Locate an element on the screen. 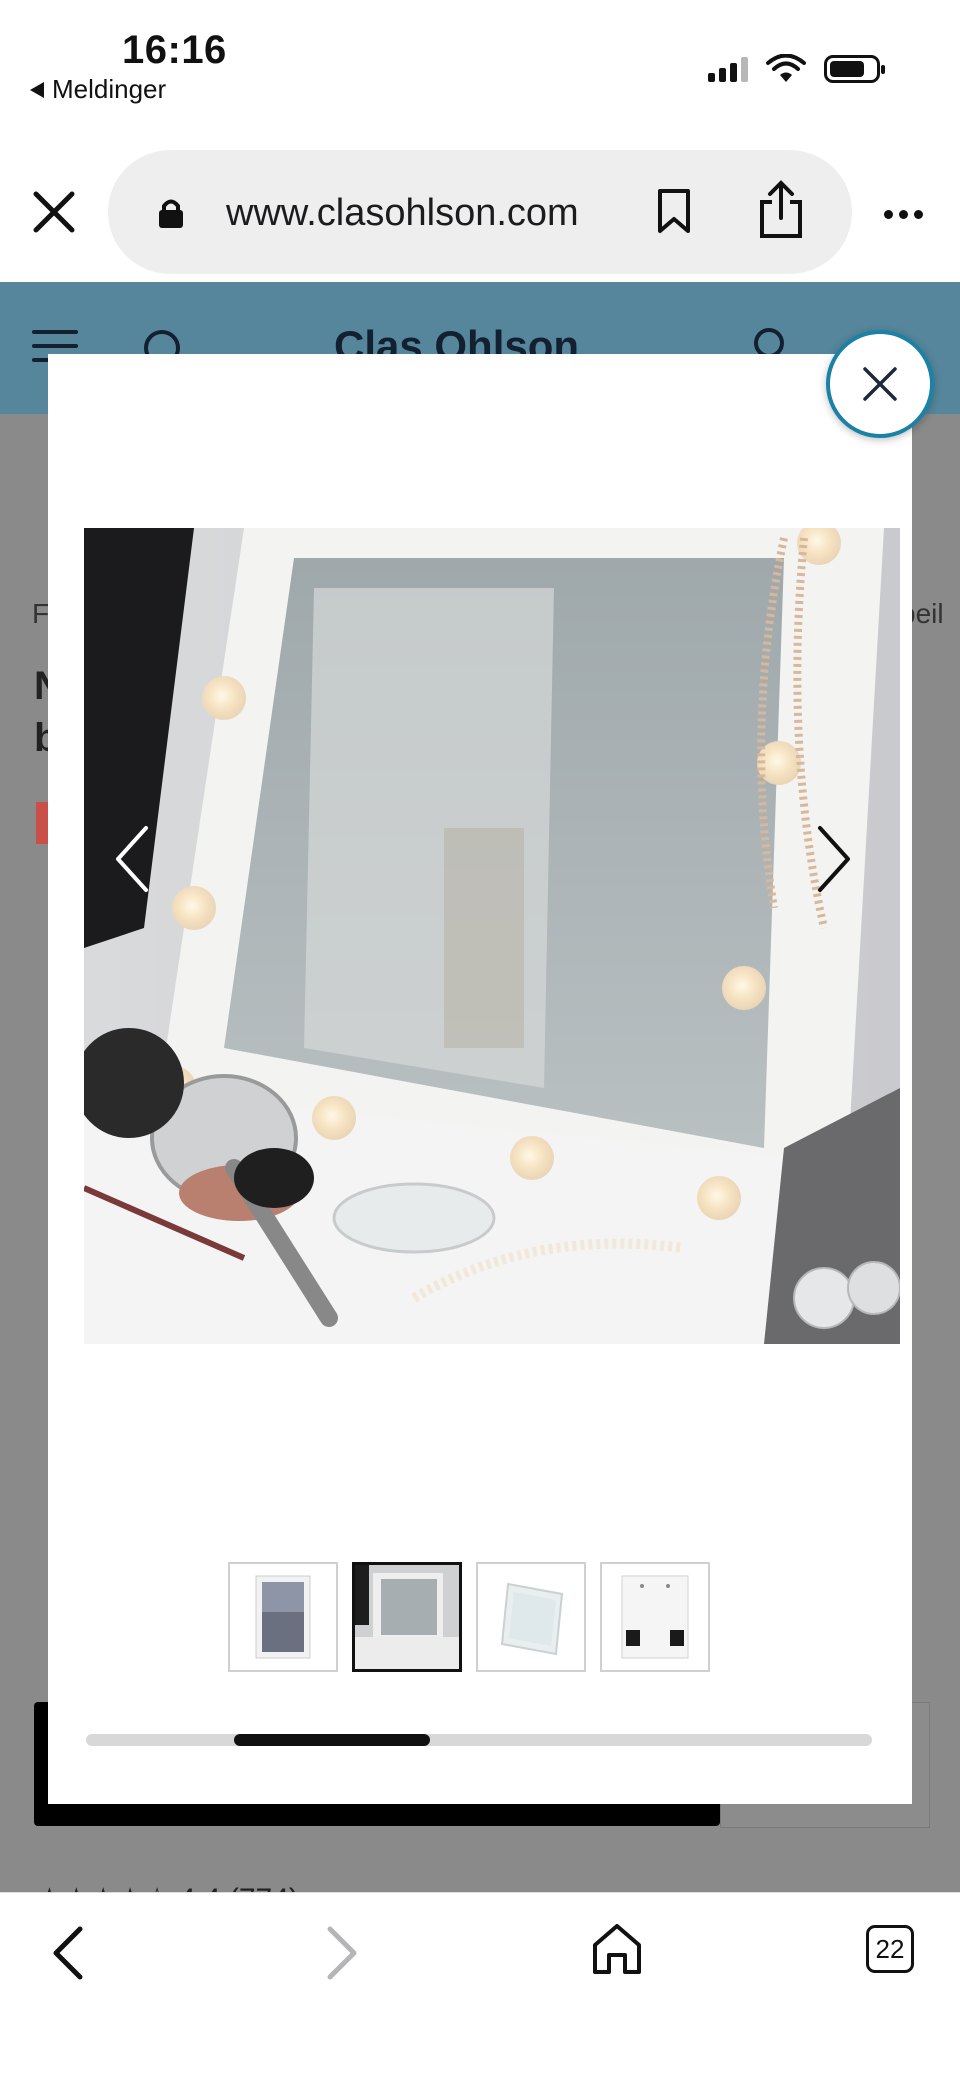  browser-toolbar: www.clasohlson.com is located at coordinates (480, 200).